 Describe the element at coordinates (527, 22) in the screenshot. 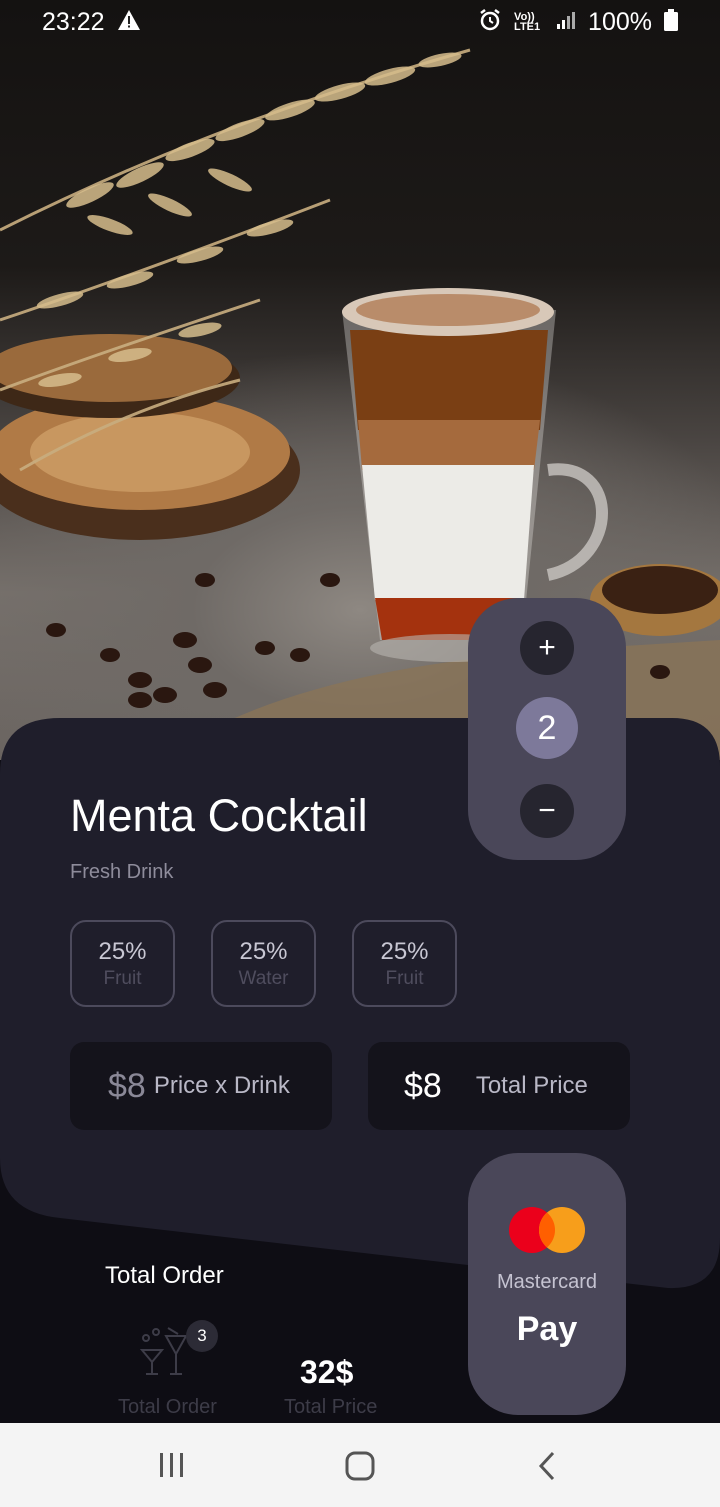

I see `network-label: Vo)) LTE1` at that location.